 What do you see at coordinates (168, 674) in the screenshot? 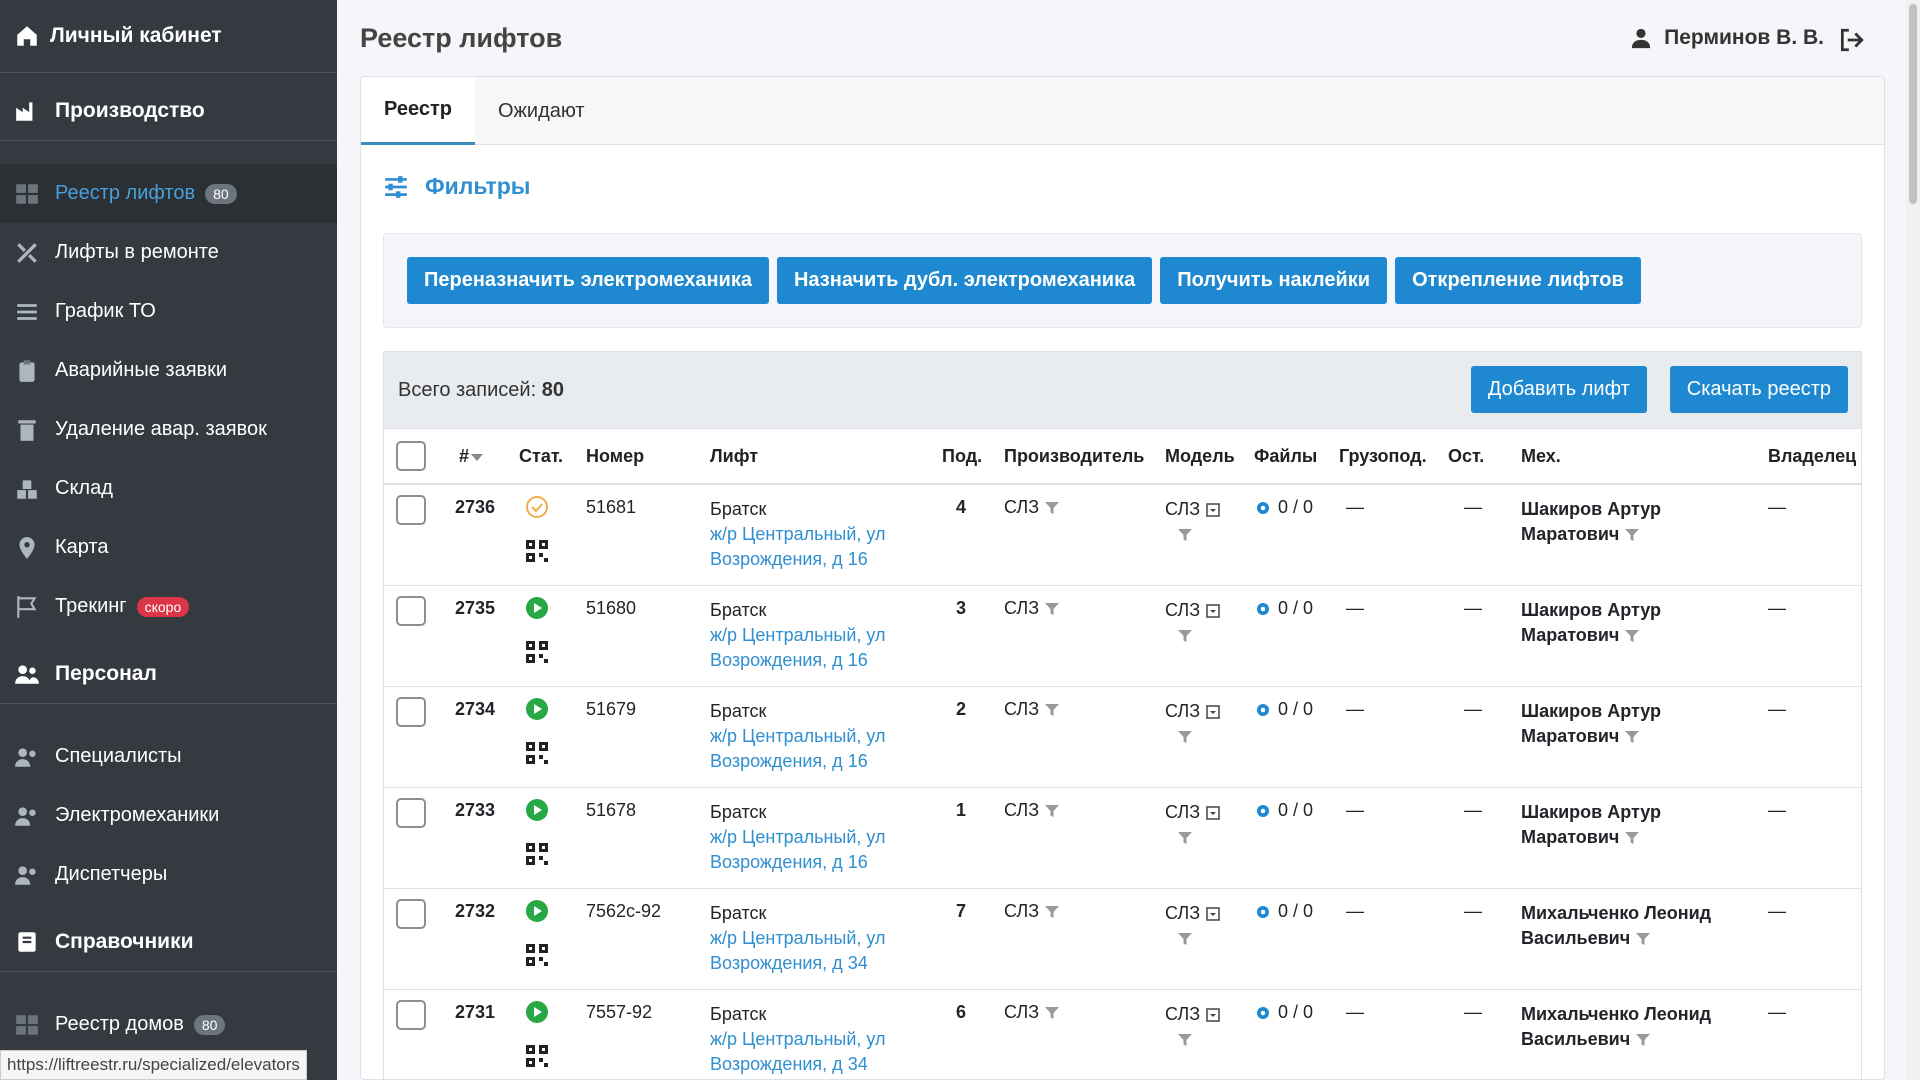
I see `section-personnel: Персонал` at bounding box center [168, 674].